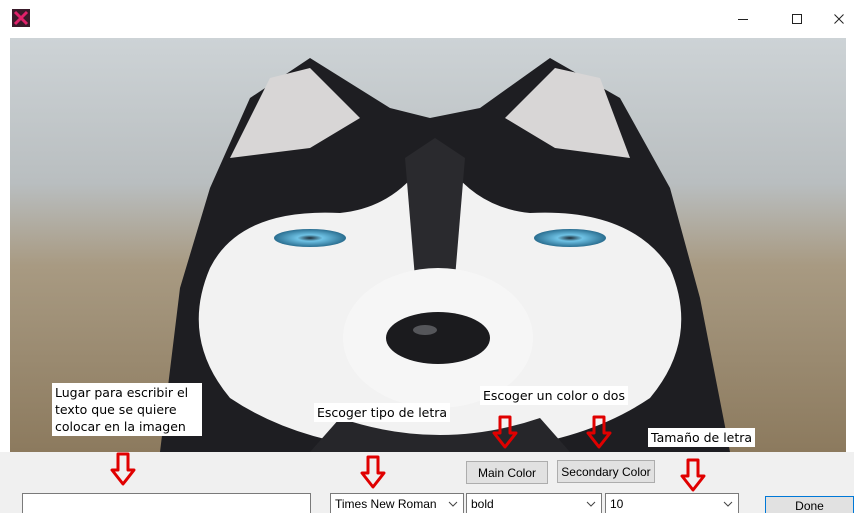 Image resolution: width=854 pixels, height=513 pixels. What do you see at coordinates (427, 19) in the screenshot?
I see `title-bar` at bounding box center [427, 19].